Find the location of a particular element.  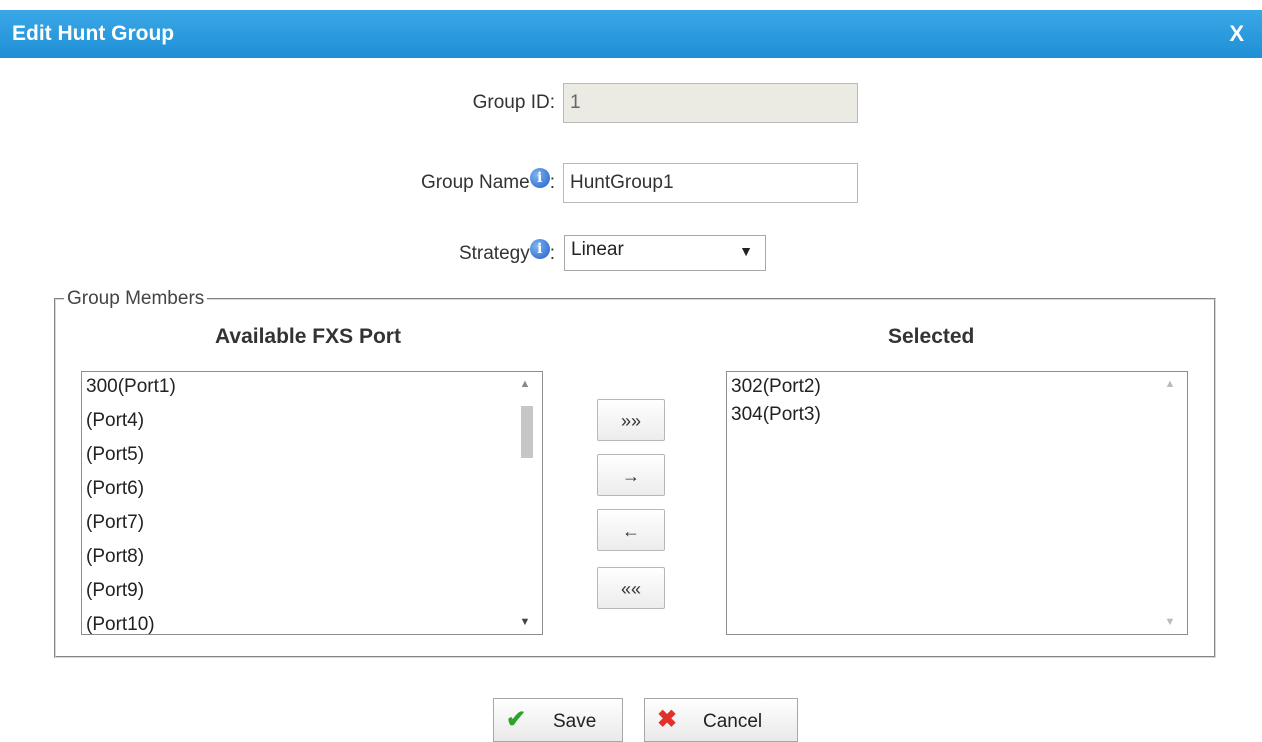

group-id-input is located at coordinates (710, 103).